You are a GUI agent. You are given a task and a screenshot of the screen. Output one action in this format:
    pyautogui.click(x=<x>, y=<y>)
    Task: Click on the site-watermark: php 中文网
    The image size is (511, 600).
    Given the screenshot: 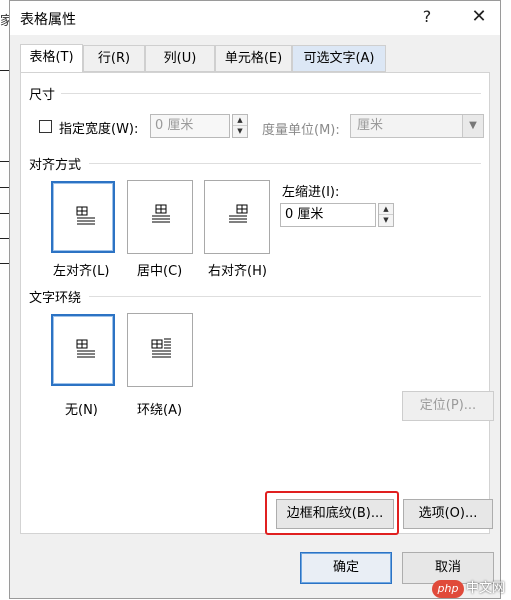 What is the action you would take?
    pyautogui.click(x=471, y=590)
    